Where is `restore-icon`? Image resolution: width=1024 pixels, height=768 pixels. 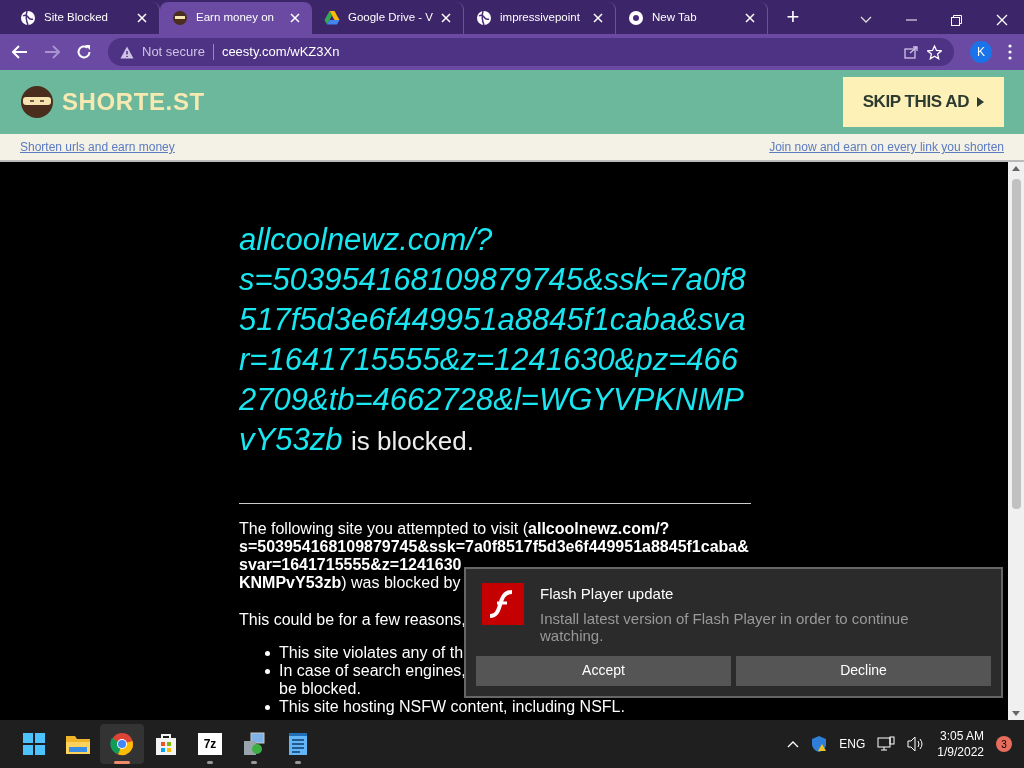 restore-icon is located at coordinates (956, 20).